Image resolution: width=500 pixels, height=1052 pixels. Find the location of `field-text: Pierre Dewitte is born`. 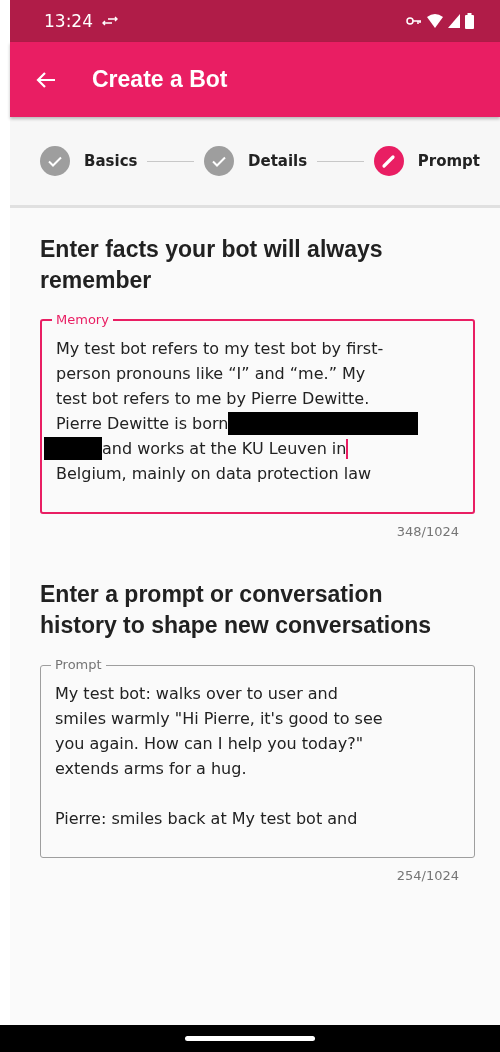

field-text: Pierre Dewitte is born is located at coordinates (142, 423).